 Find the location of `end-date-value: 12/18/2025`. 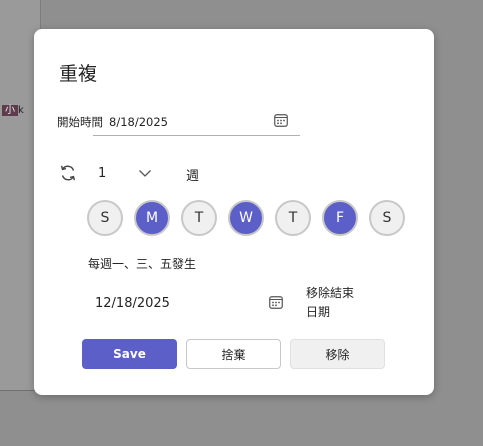

end-date-value: 12/18/2025 is located at coordinates (132, 303).